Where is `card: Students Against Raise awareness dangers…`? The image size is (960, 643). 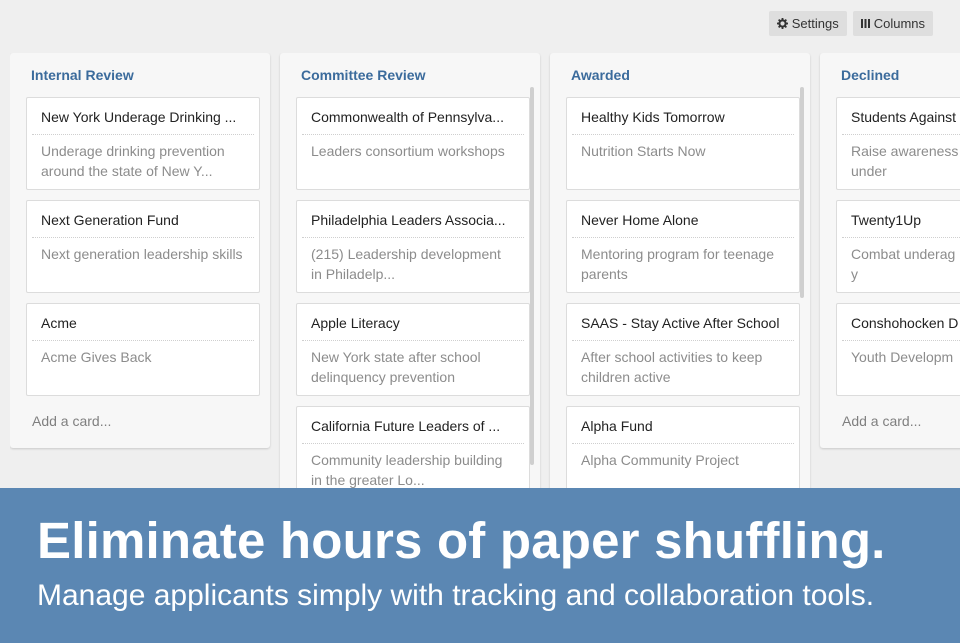
card: Students Against Raise awareness dangers… is located at coordinates (898, 143).